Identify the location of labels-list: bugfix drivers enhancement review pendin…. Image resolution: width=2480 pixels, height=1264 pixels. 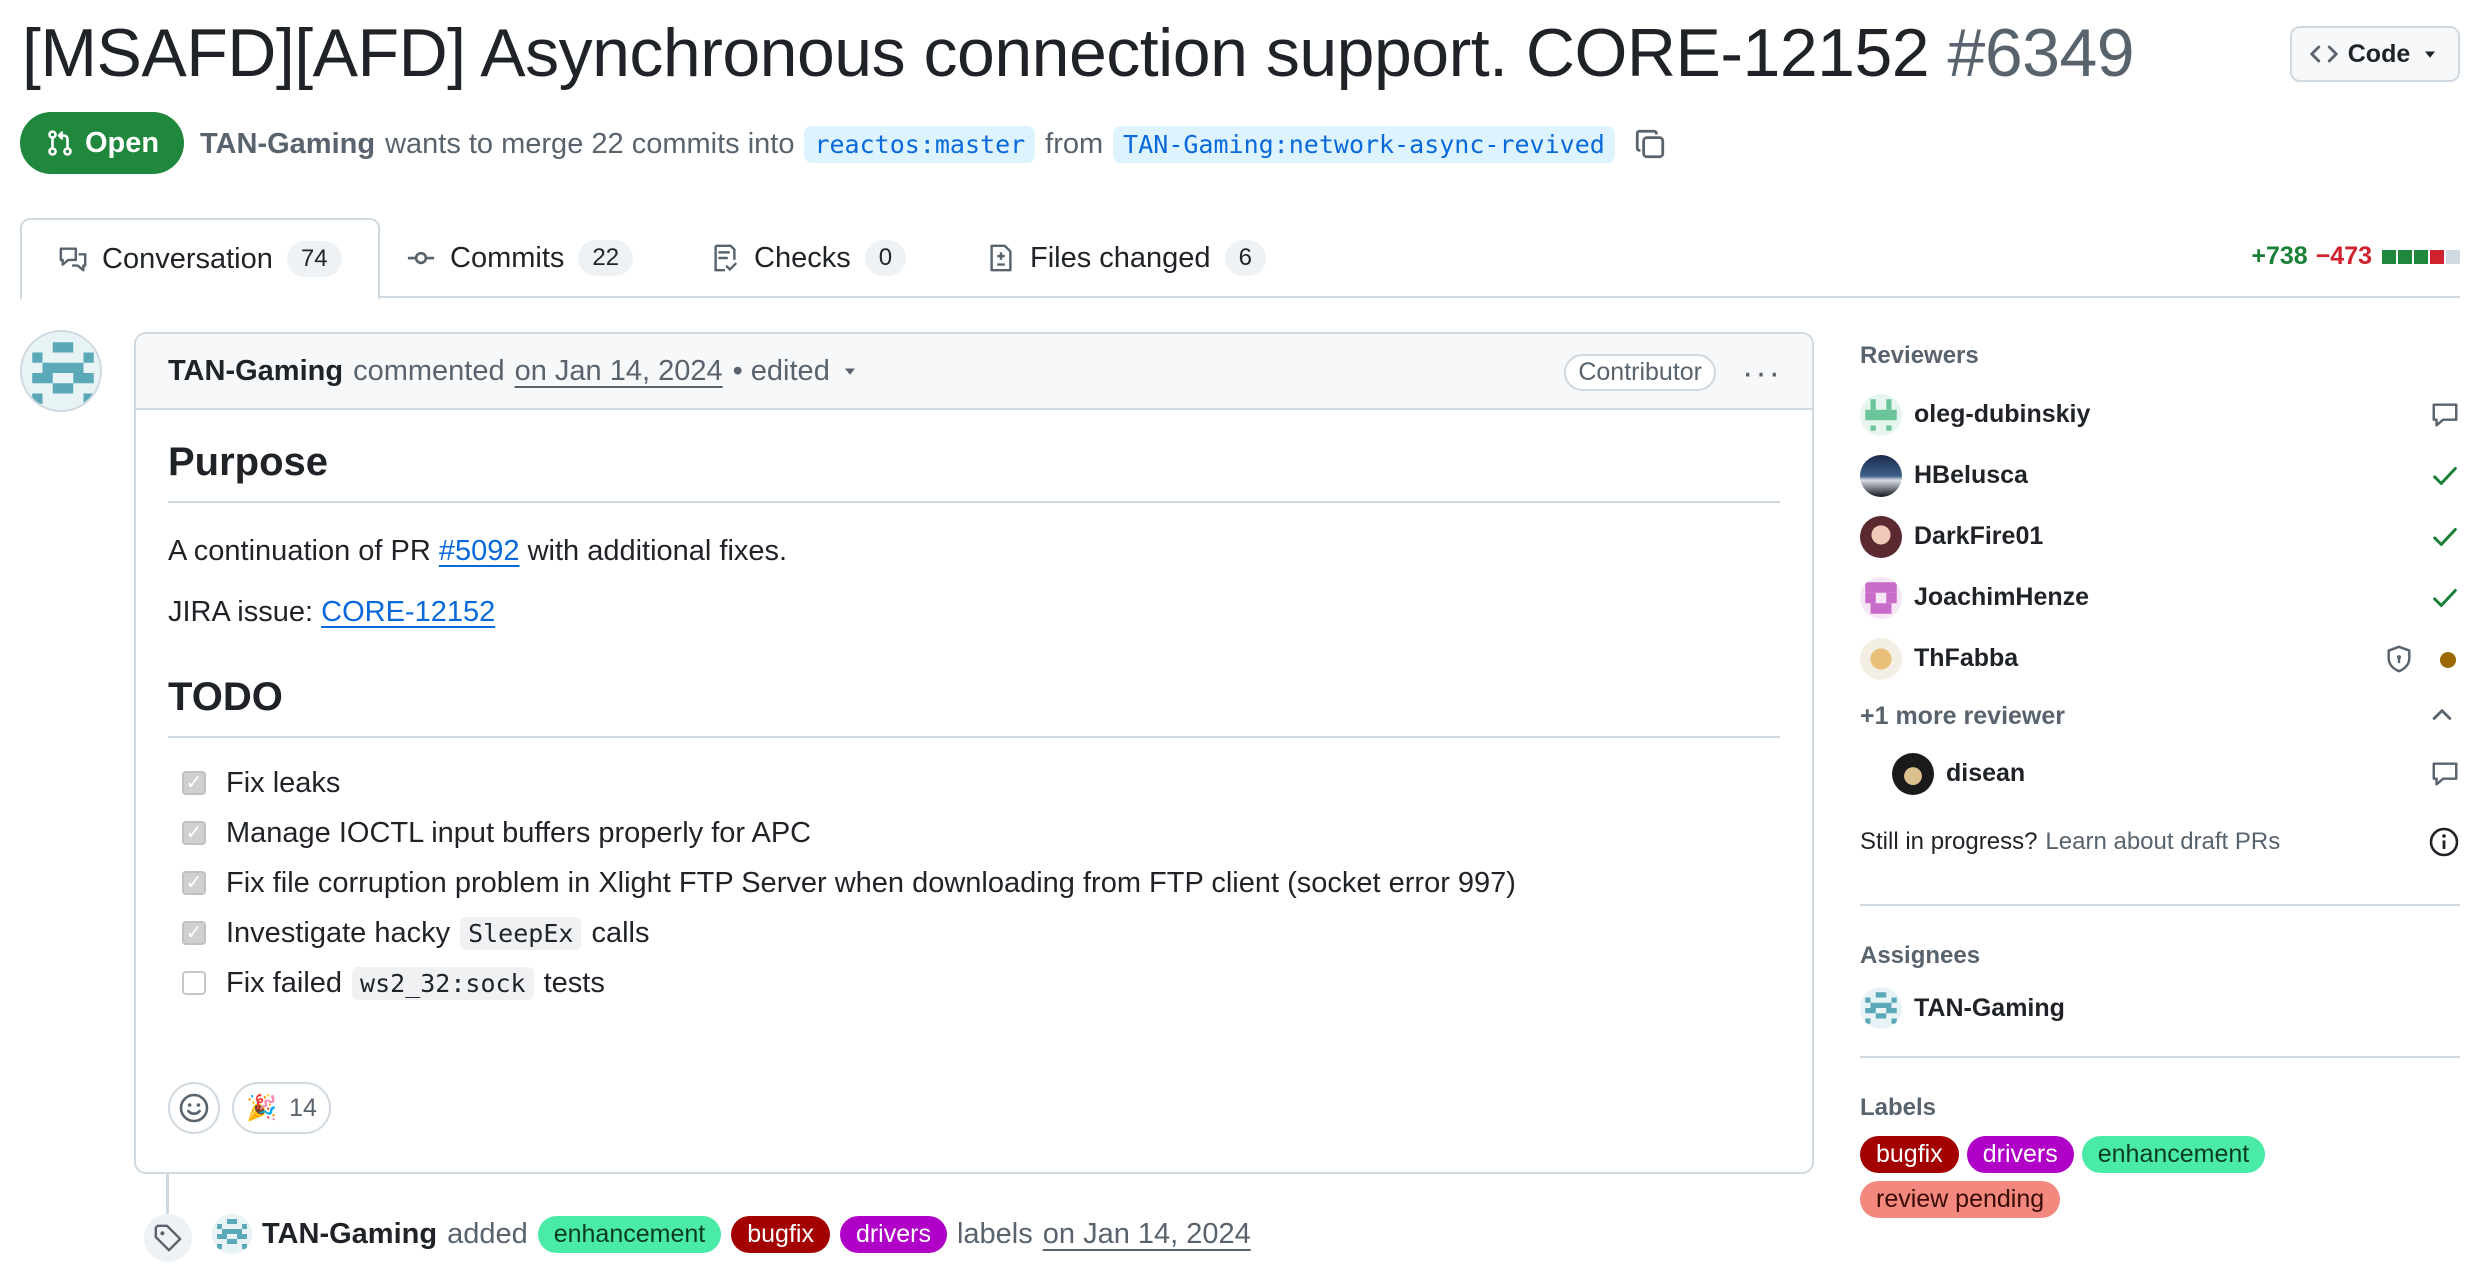
(2090, 1177).